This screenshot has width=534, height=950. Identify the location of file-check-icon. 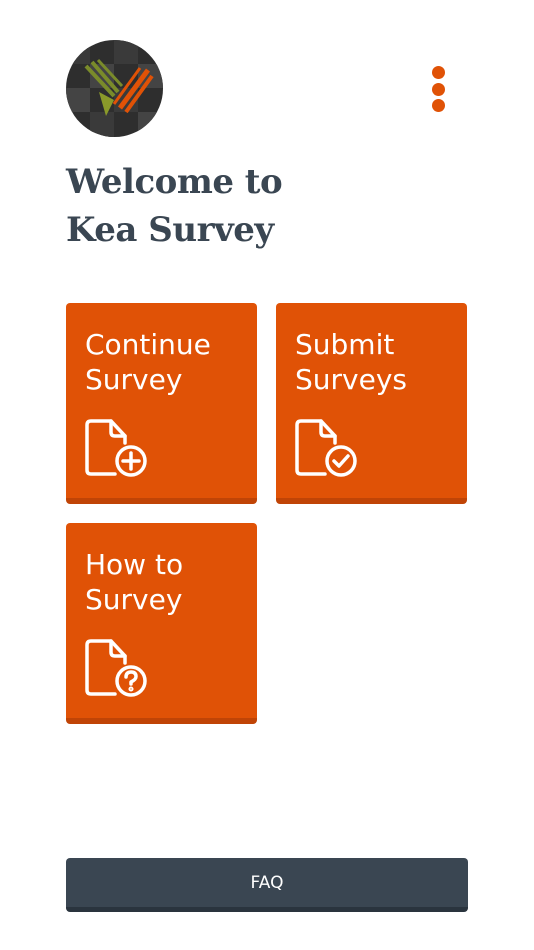
(327, 449).